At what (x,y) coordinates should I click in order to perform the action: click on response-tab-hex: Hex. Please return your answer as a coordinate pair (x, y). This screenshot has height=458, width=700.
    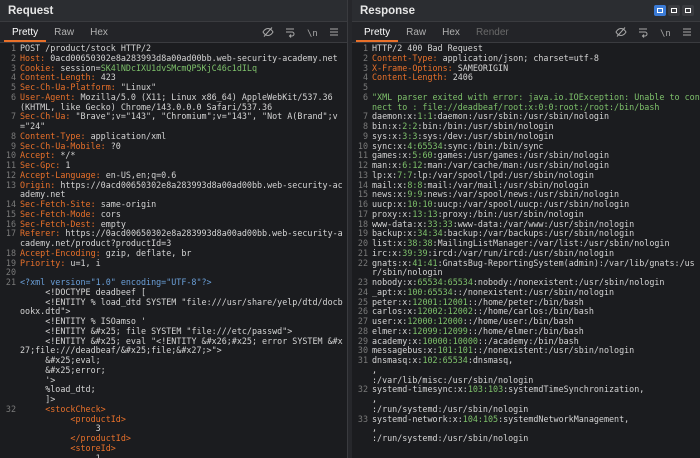
    Looking at the image, I should click on (451, 32).